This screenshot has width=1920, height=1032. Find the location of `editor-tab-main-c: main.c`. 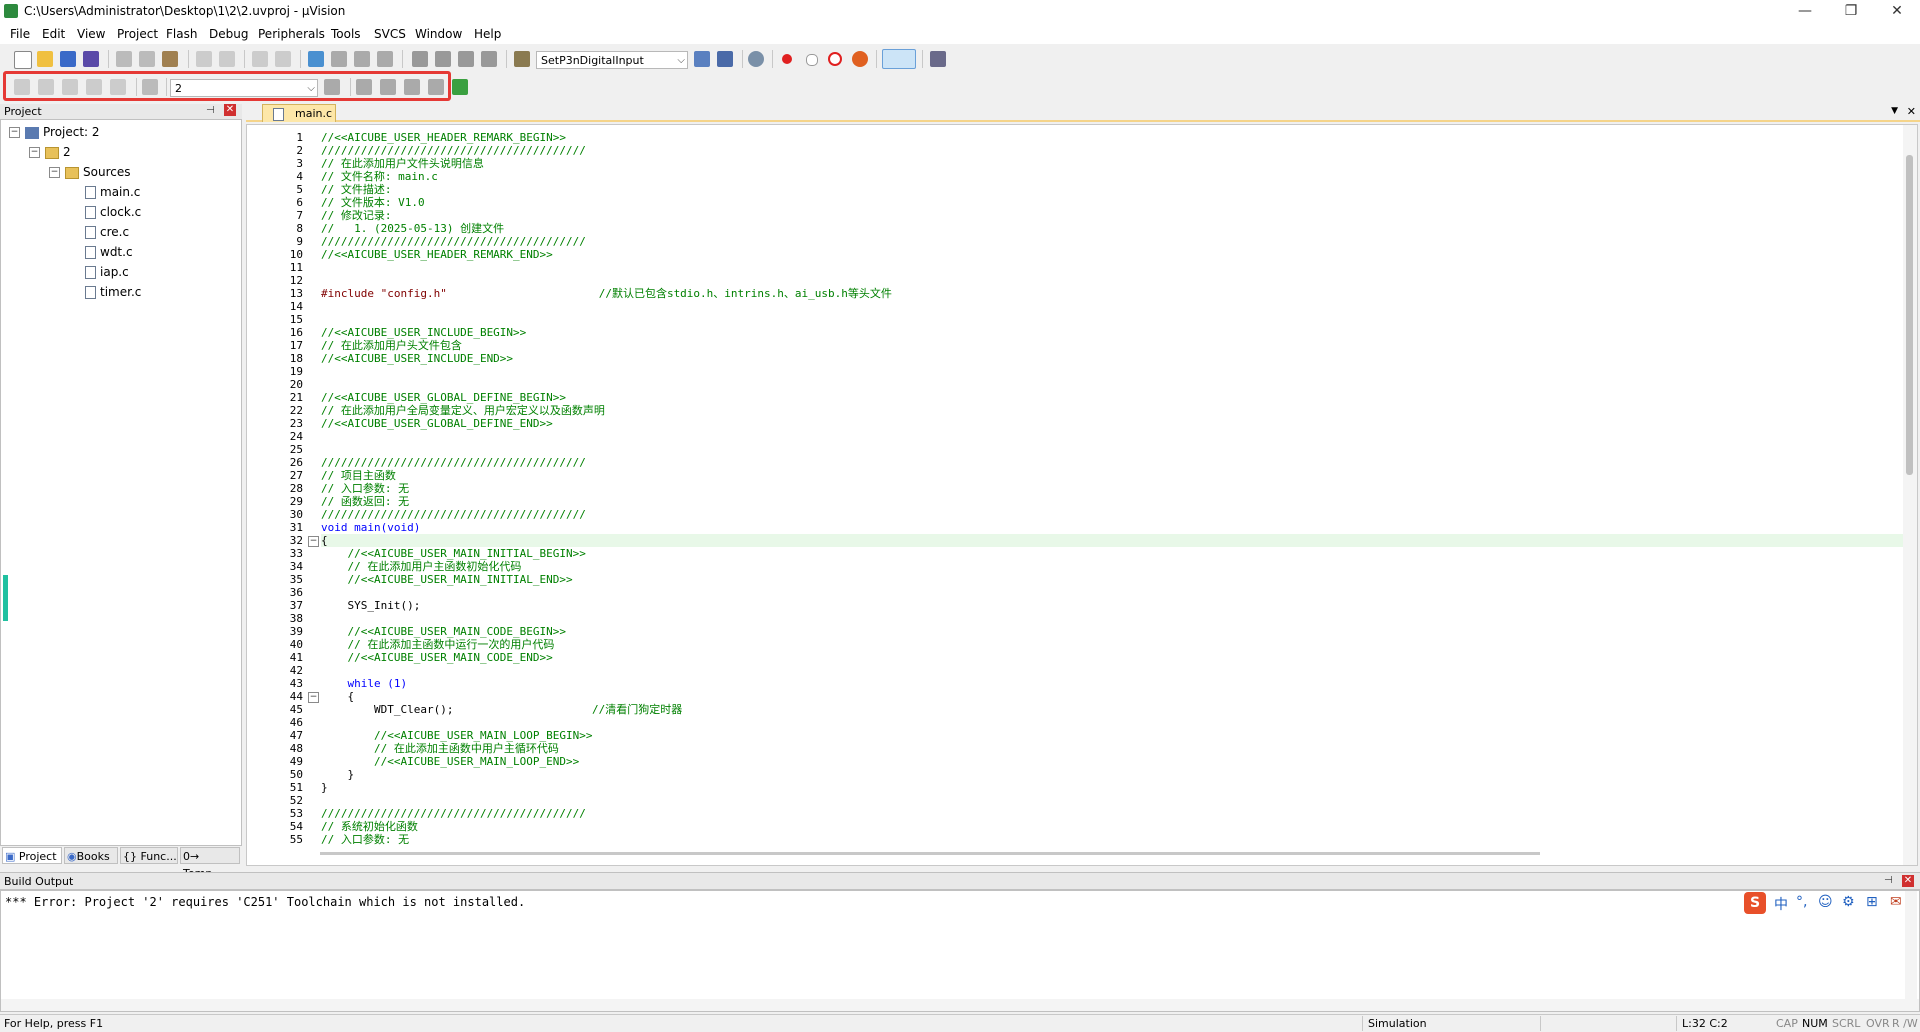

editor-tab-main-c: main.c is located at coordinates (299, 113).